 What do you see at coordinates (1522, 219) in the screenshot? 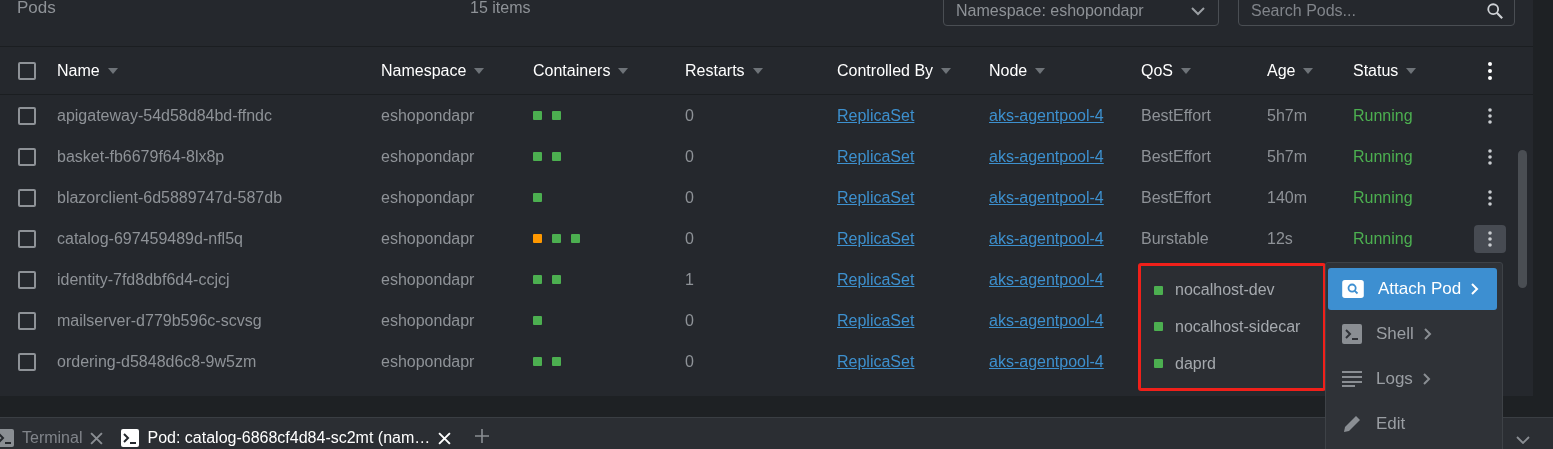
I see `scrollbar` at bounding box center [1522, 219].